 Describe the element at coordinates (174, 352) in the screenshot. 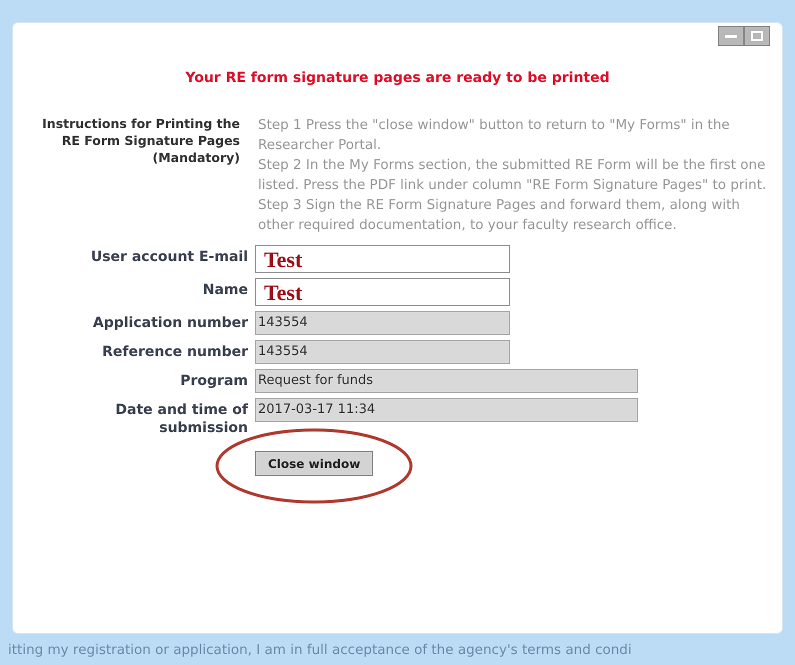

I see `field-label: Reference number` at that location.